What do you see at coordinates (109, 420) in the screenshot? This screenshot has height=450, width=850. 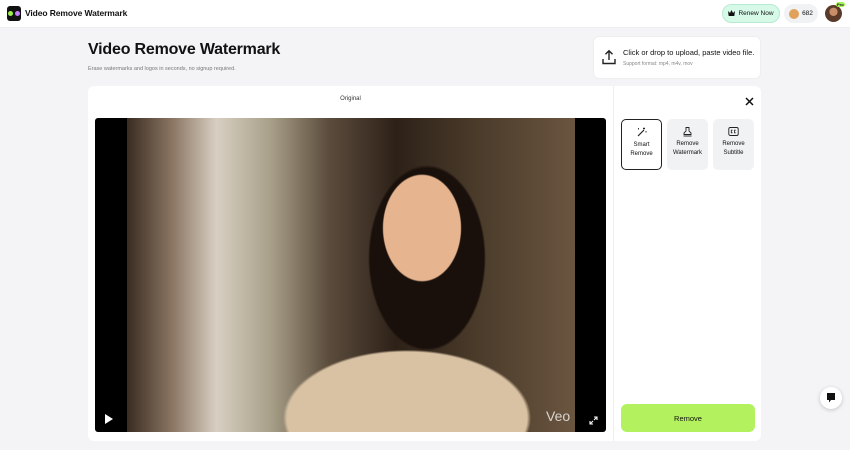 I see `play-icon` at bounding box center [109, 420].